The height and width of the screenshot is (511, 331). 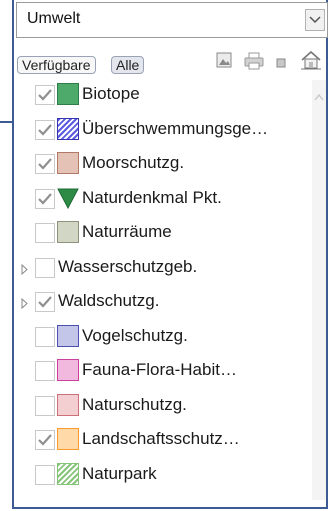 What do you see at coordinates (164, 475) in the screenshot?
I see `layer-item: Naturpark` at bounding box center [164, 475].